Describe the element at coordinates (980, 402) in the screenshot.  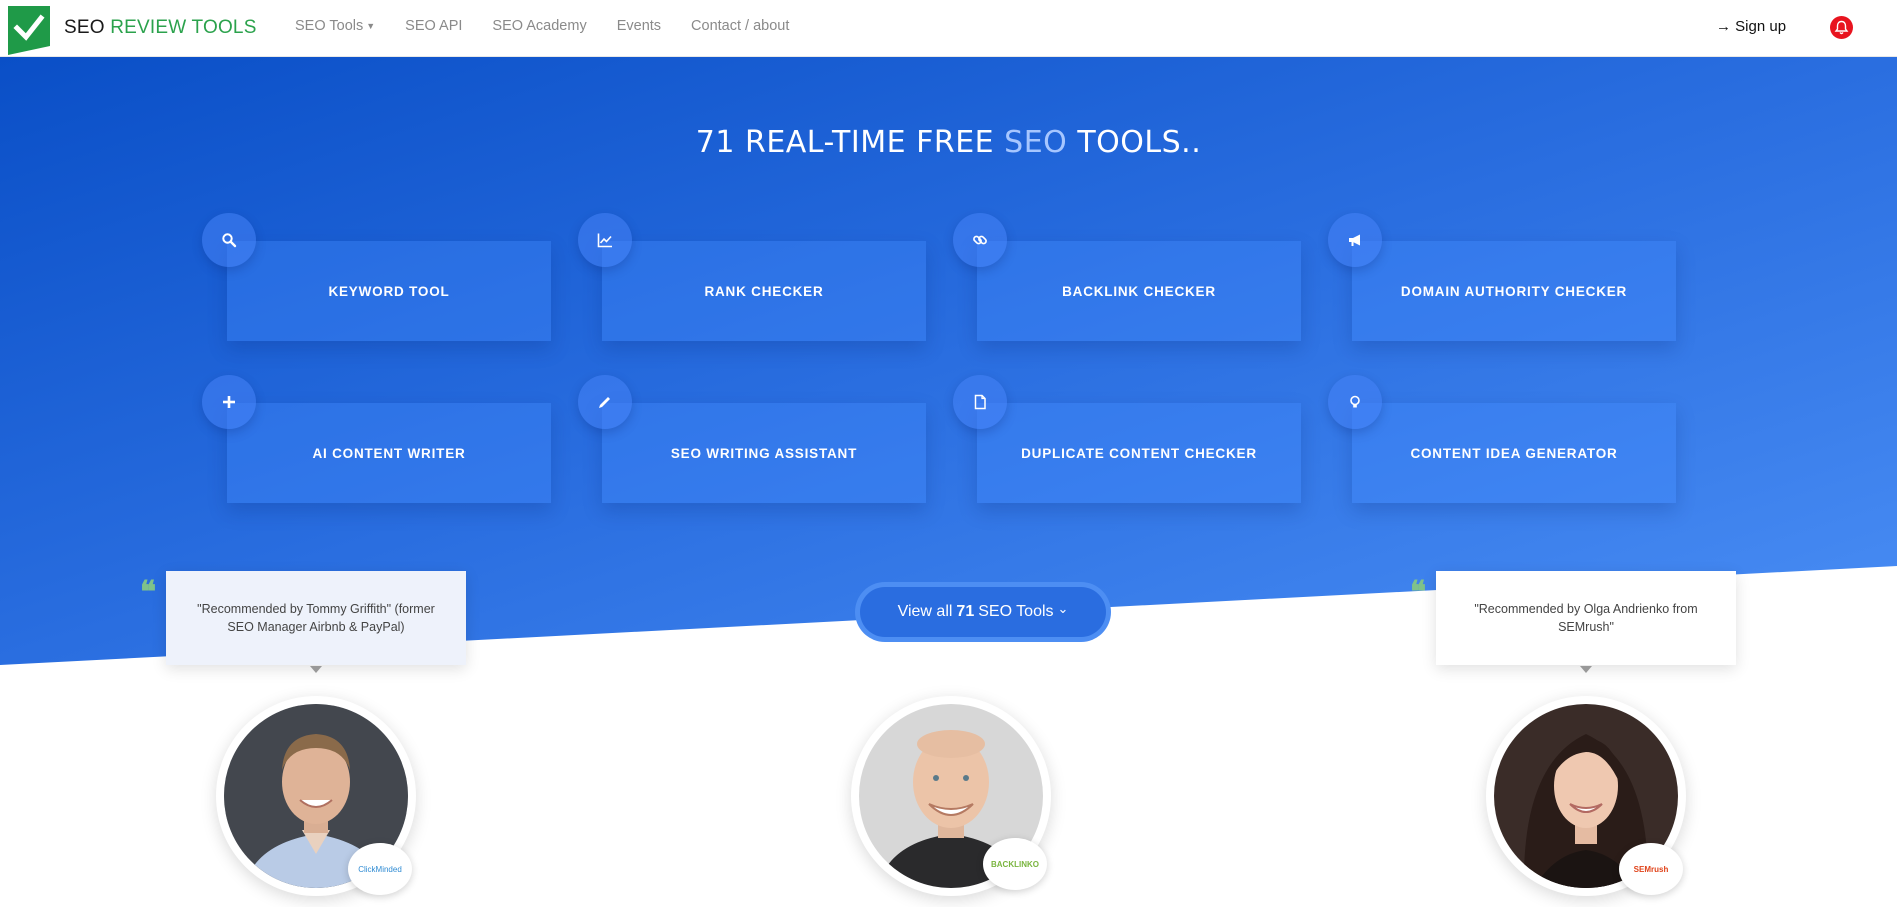
I see `file-icon` at that location.